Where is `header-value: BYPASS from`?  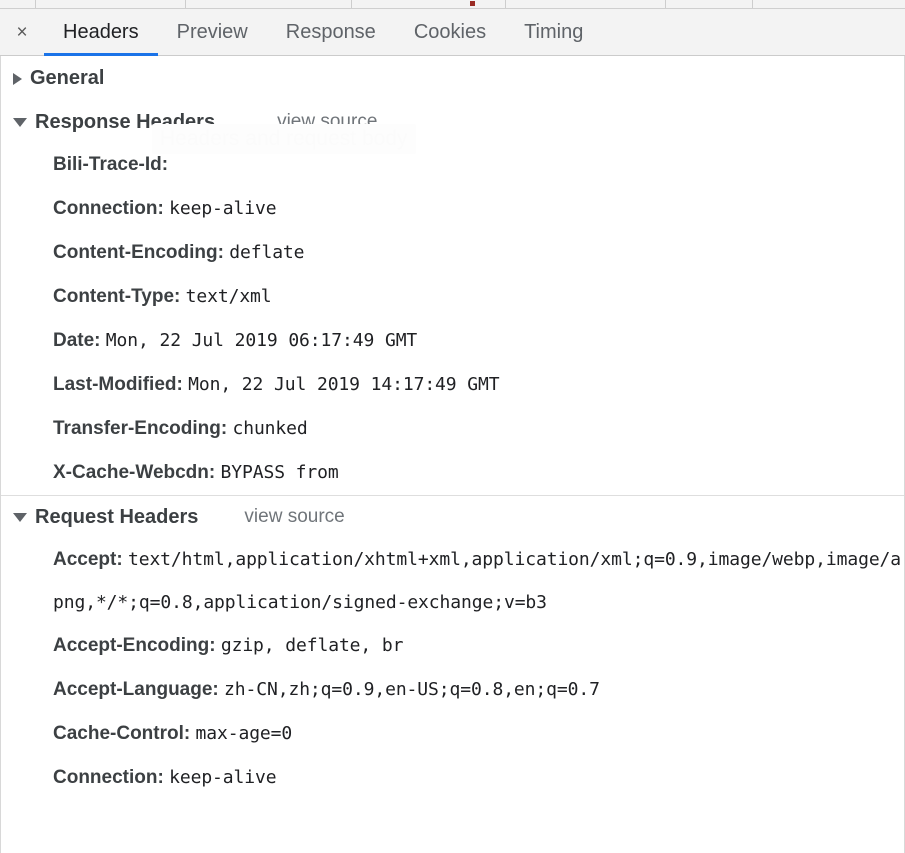
header-value: BYPASS from is located at coordinates (279, 472).